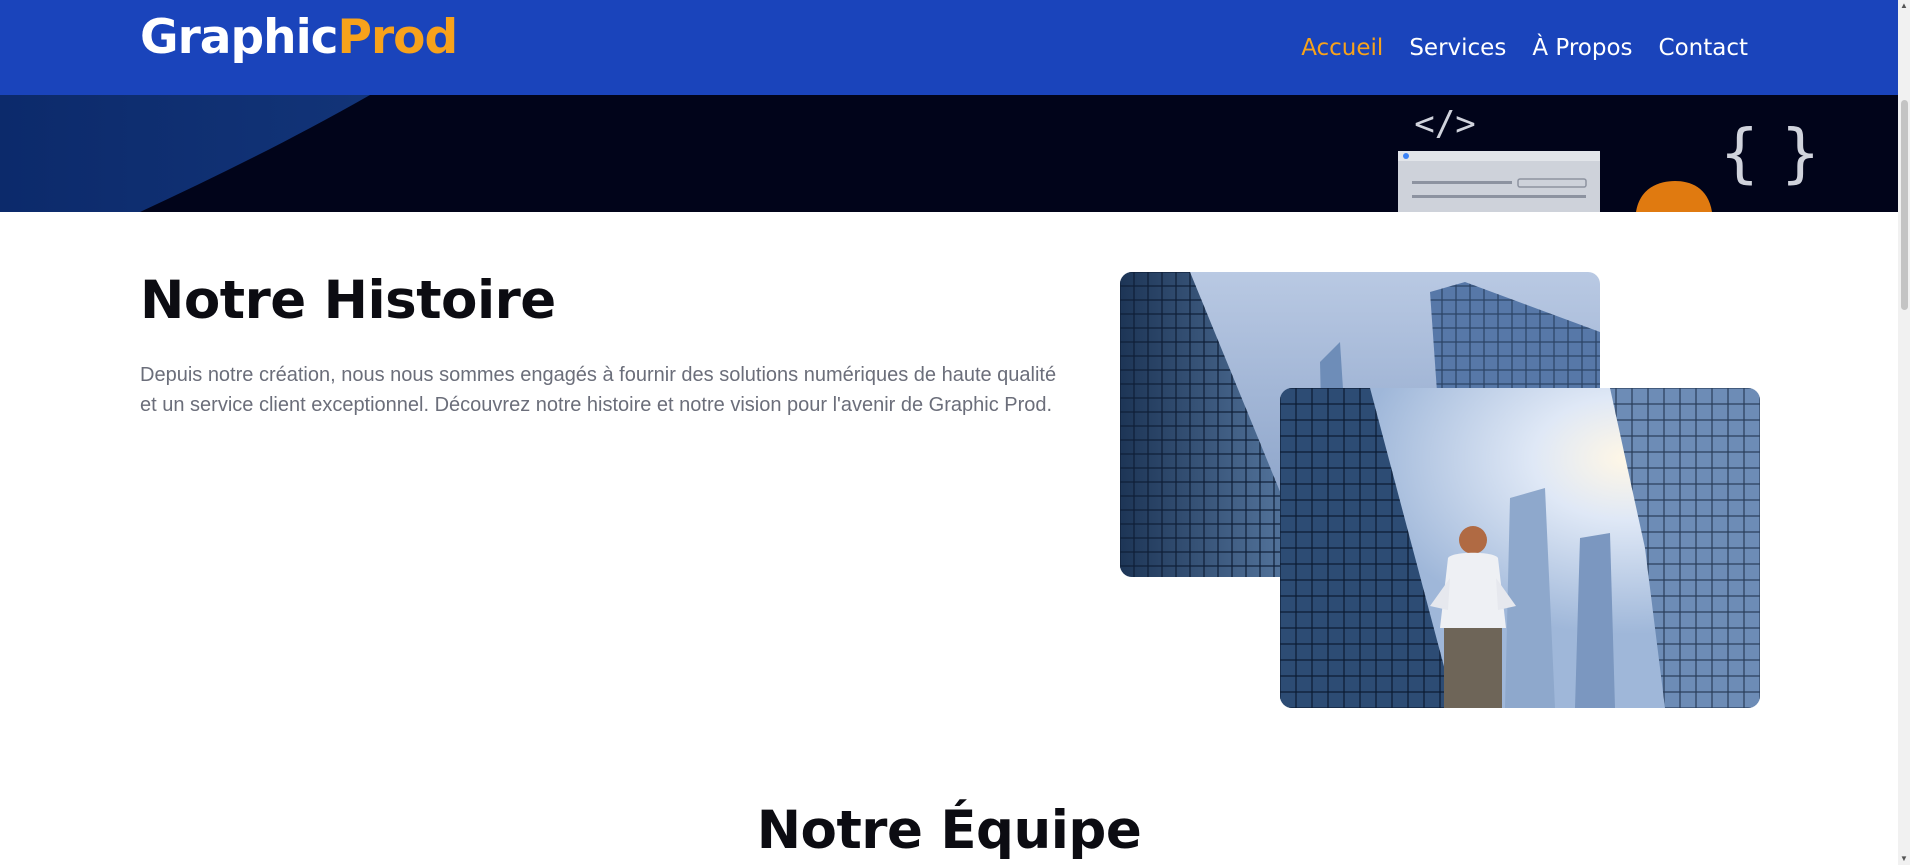 This screenshot has height=865, width=1910. Describe the element at coordinates (1904, 6) in the screenshot. I see `scroll-up-arrow-icon: ▲` at that location.